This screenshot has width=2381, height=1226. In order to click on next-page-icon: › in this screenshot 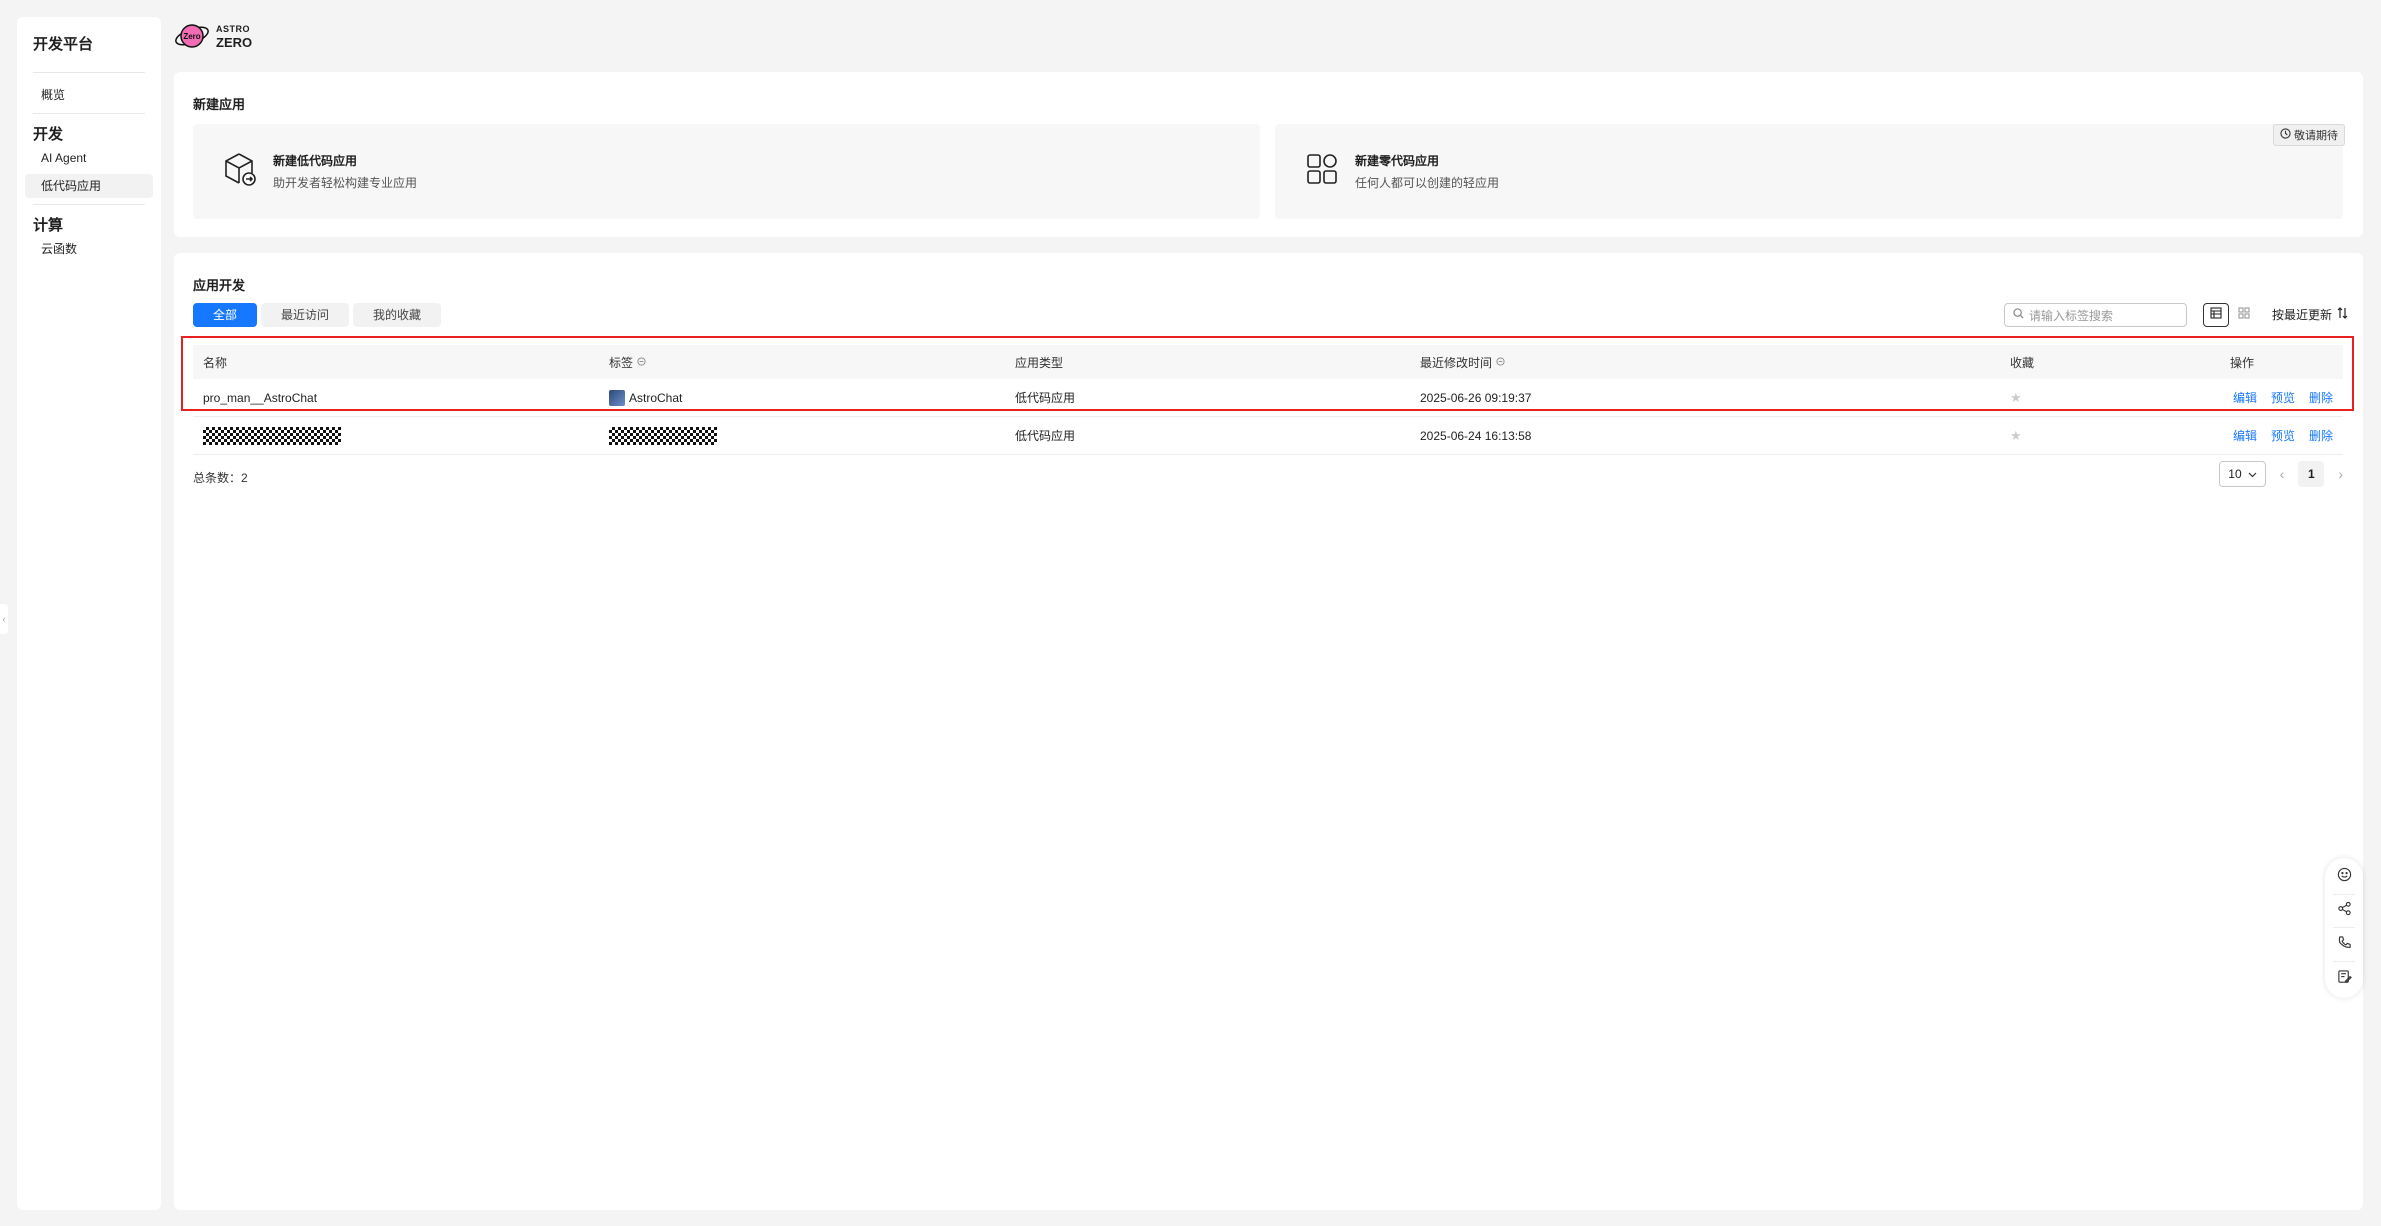, I will do `click(2340, 474)`.